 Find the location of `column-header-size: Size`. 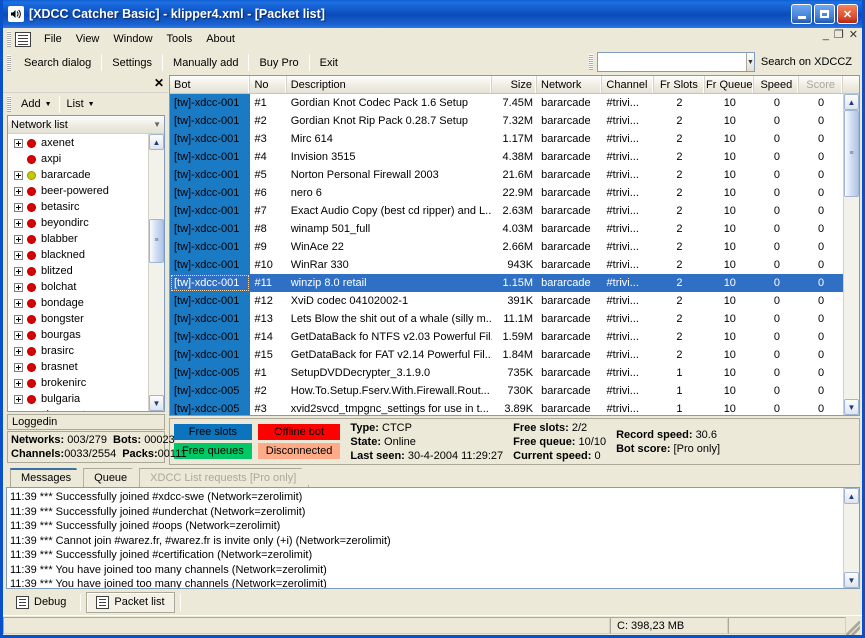

column-header-size: Size is located at coordinates (514, 84).